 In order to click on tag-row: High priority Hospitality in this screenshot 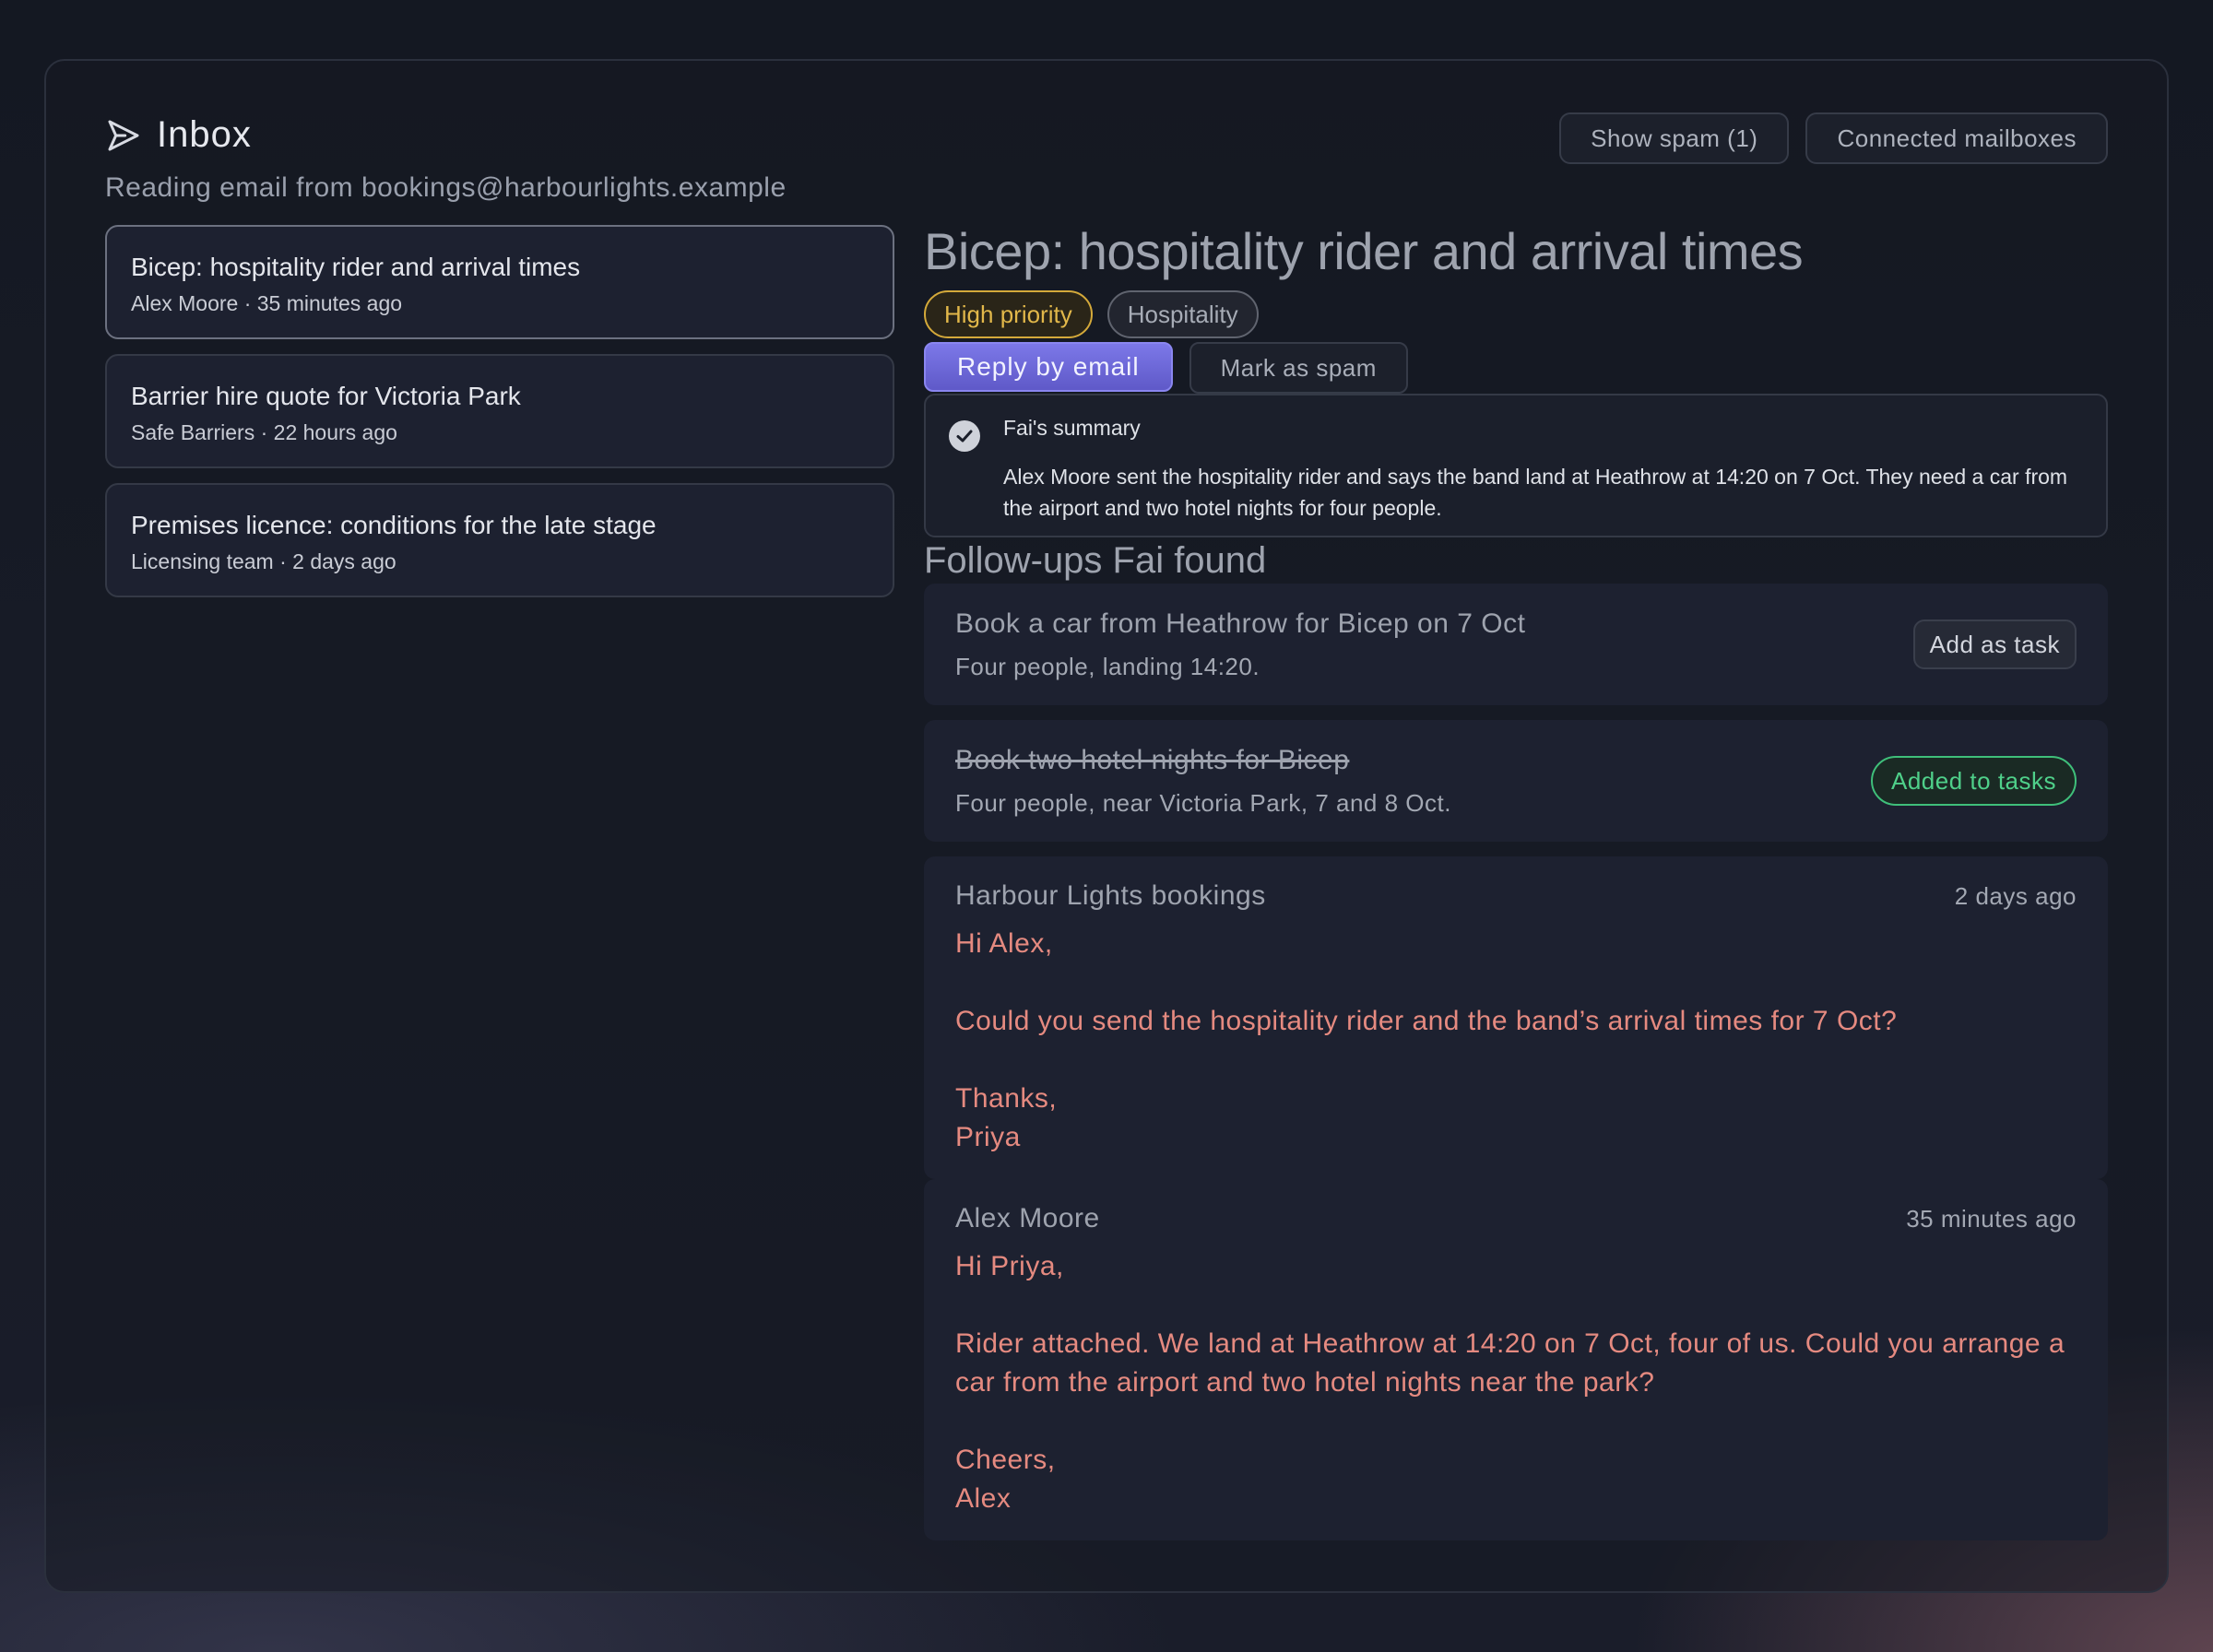, I will do `click(1516, 314)`.